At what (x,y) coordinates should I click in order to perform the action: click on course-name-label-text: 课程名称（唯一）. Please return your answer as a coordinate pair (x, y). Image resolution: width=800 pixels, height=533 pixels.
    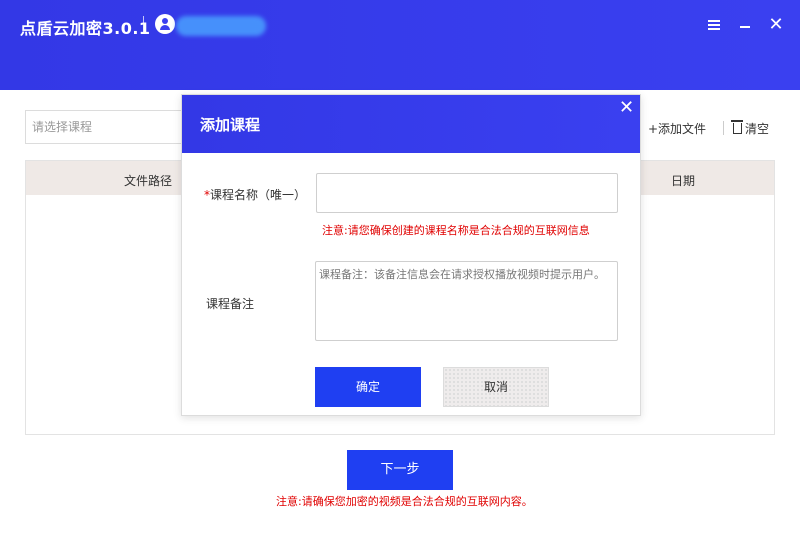
    Looking at the image, I should click on (258, 195).